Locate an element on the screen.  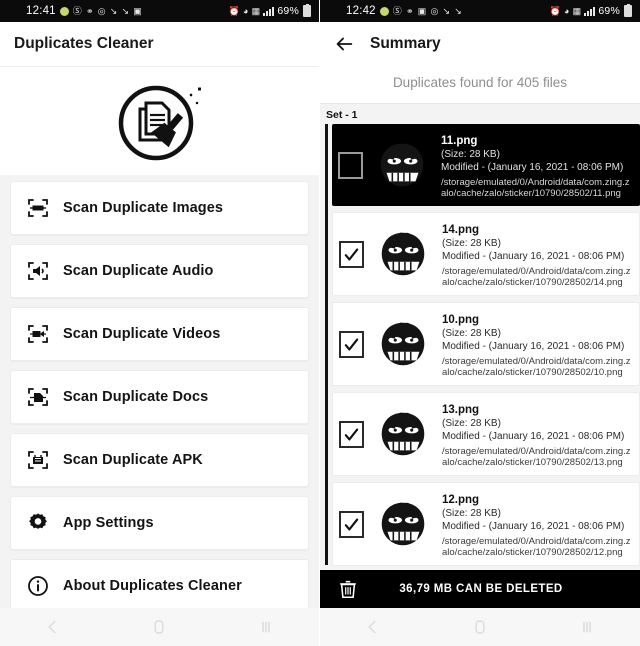
delete-action-bar: 36,79 MB CAN BE DELETED is located at coordinates (480, 589).